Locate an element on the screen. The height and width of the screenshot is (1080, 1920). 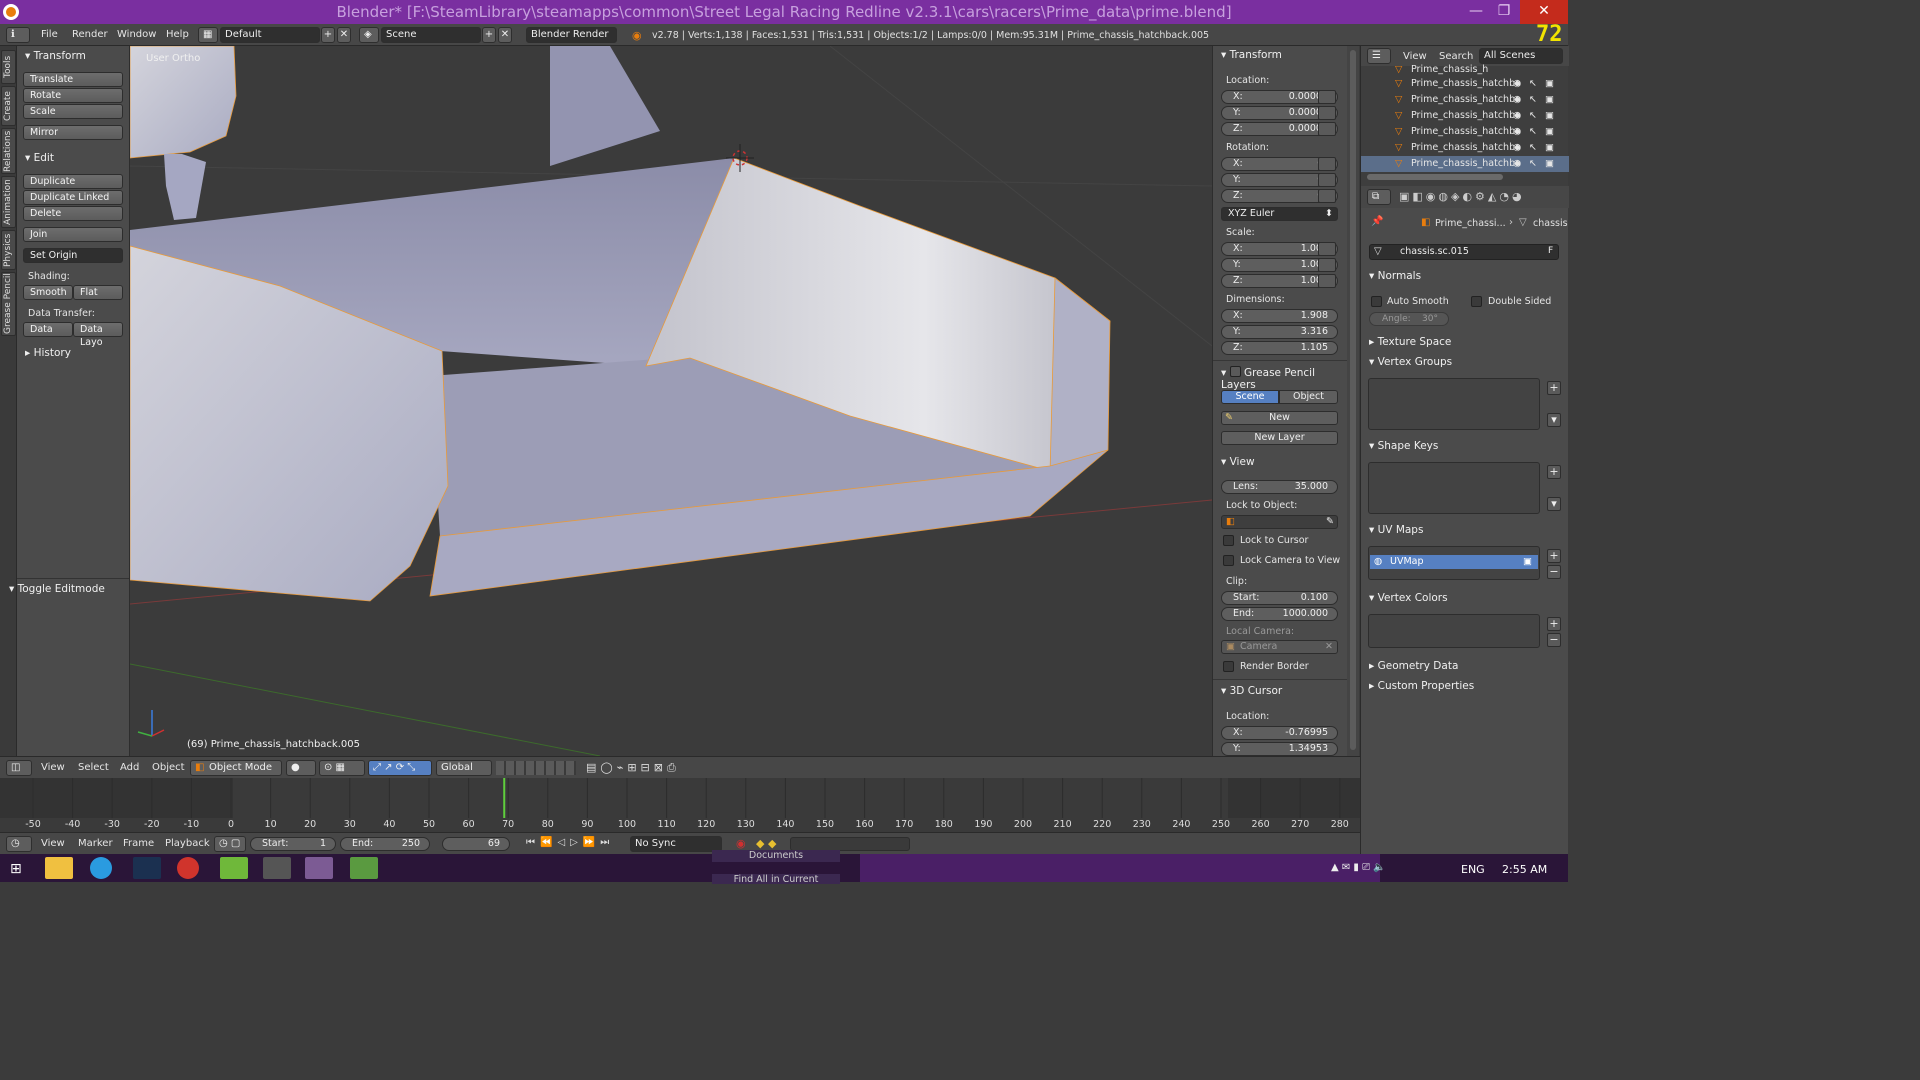
lock-location-y-icon is located at coordinates (1327, 113).